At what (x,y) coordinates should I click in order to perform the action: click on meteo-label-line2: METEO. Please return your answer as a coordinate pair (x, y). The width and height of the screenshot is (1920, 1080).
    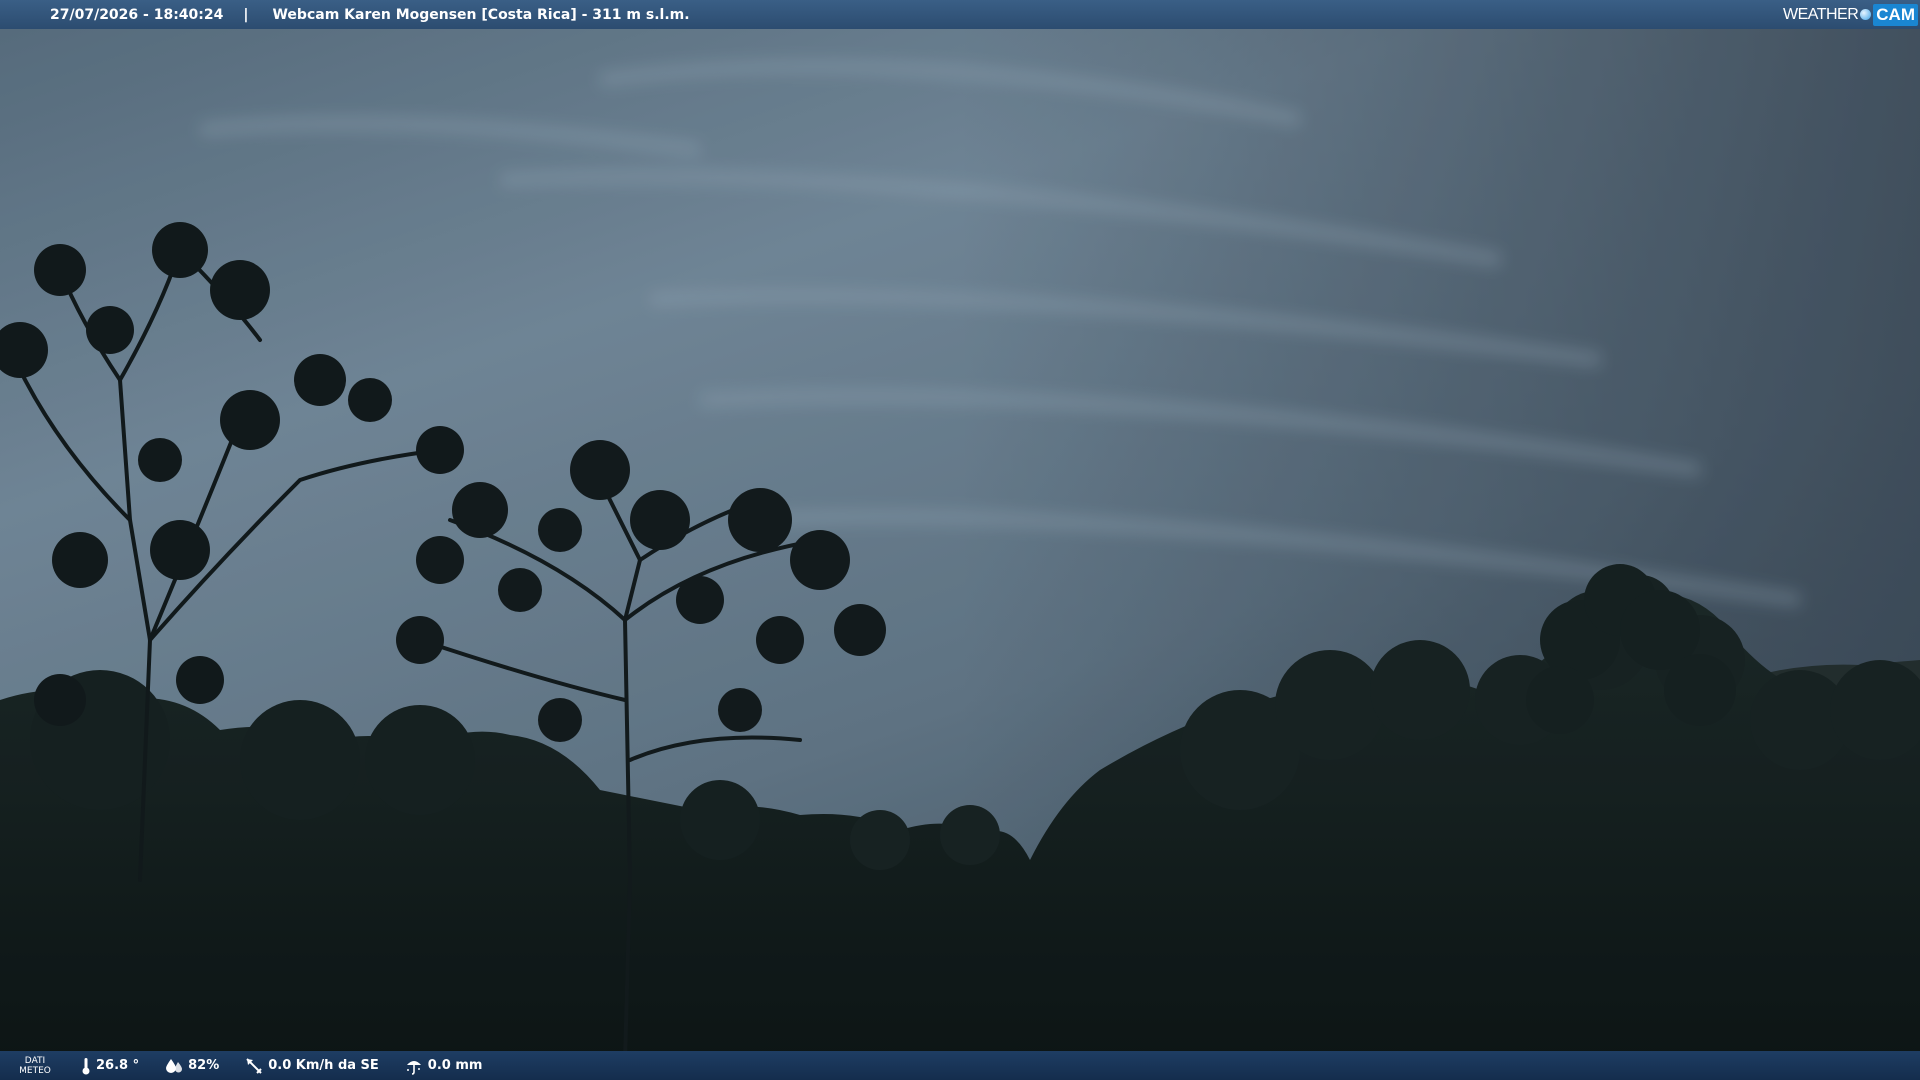
    Looking at the image, I should click on (35, 1070).